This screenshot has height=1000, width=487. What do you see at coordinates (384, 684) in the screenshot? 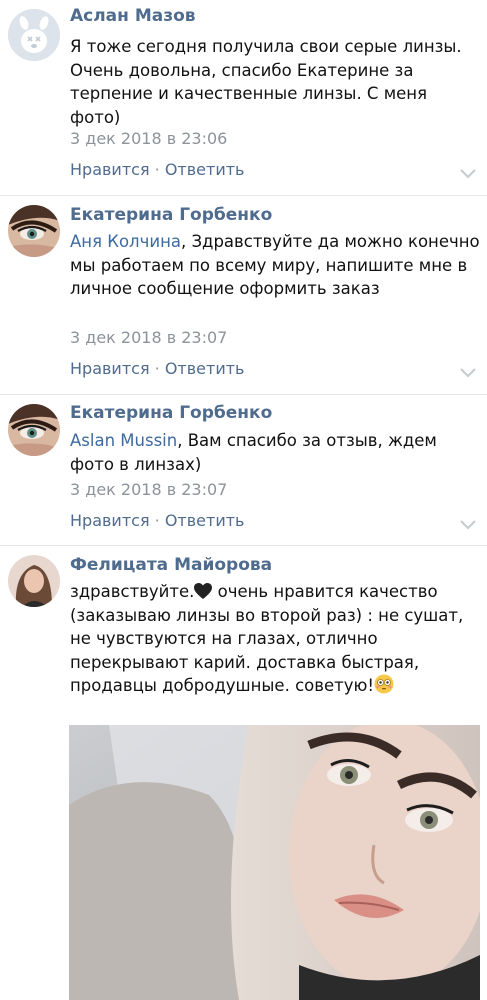
I see `flushed-face-emoji-icon` at bounding box center [384, 684].